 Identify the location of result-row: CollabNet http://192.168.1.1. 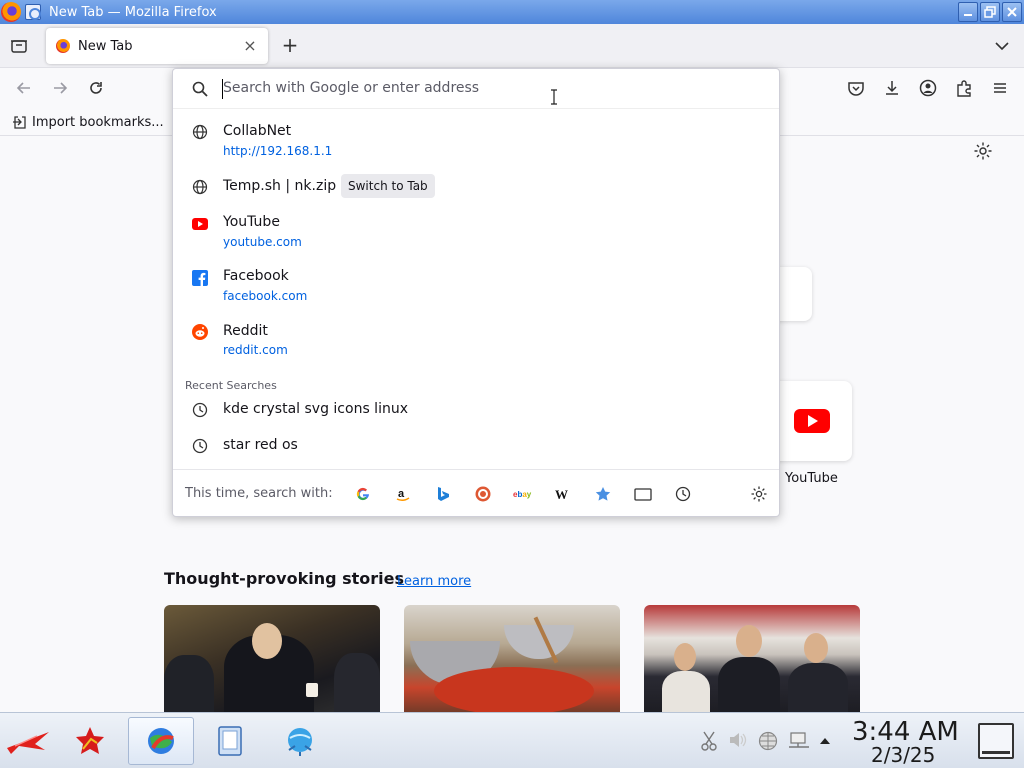
(476, 139).